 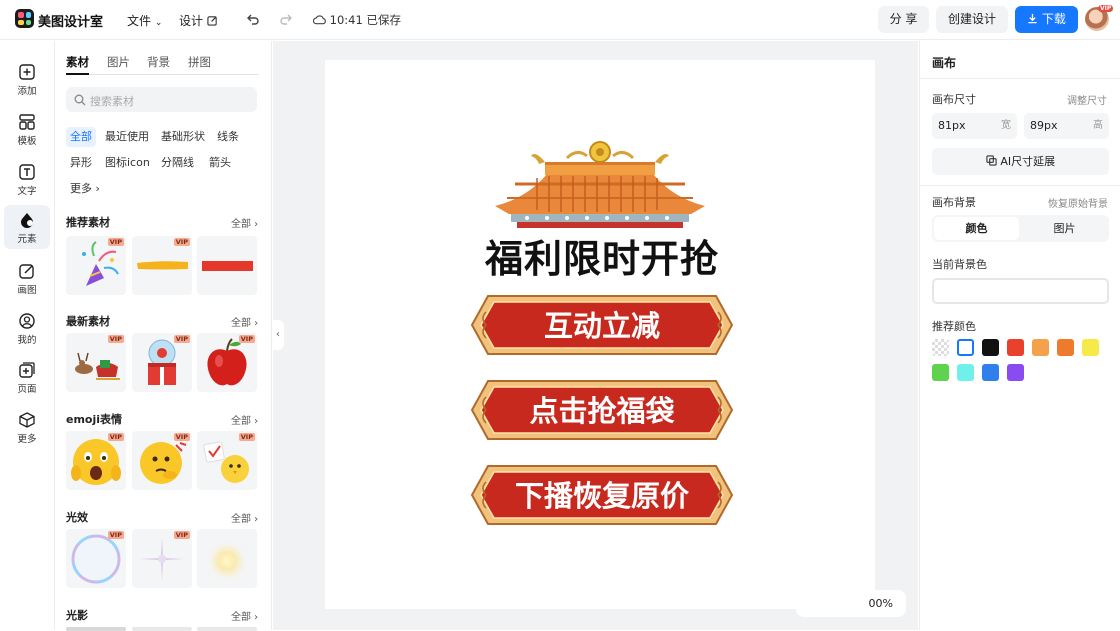 I want to click on chip-more: 更多 ›, so click(x=85, y=189).